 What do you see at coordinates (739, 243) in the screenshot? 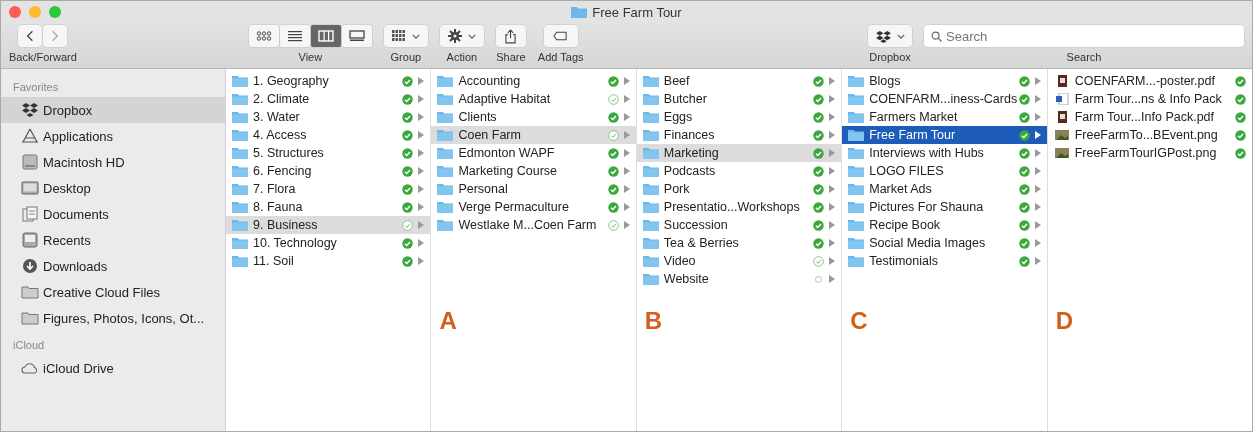
I see `file-row: Tea & Berries` at bounding box center [739, 243].